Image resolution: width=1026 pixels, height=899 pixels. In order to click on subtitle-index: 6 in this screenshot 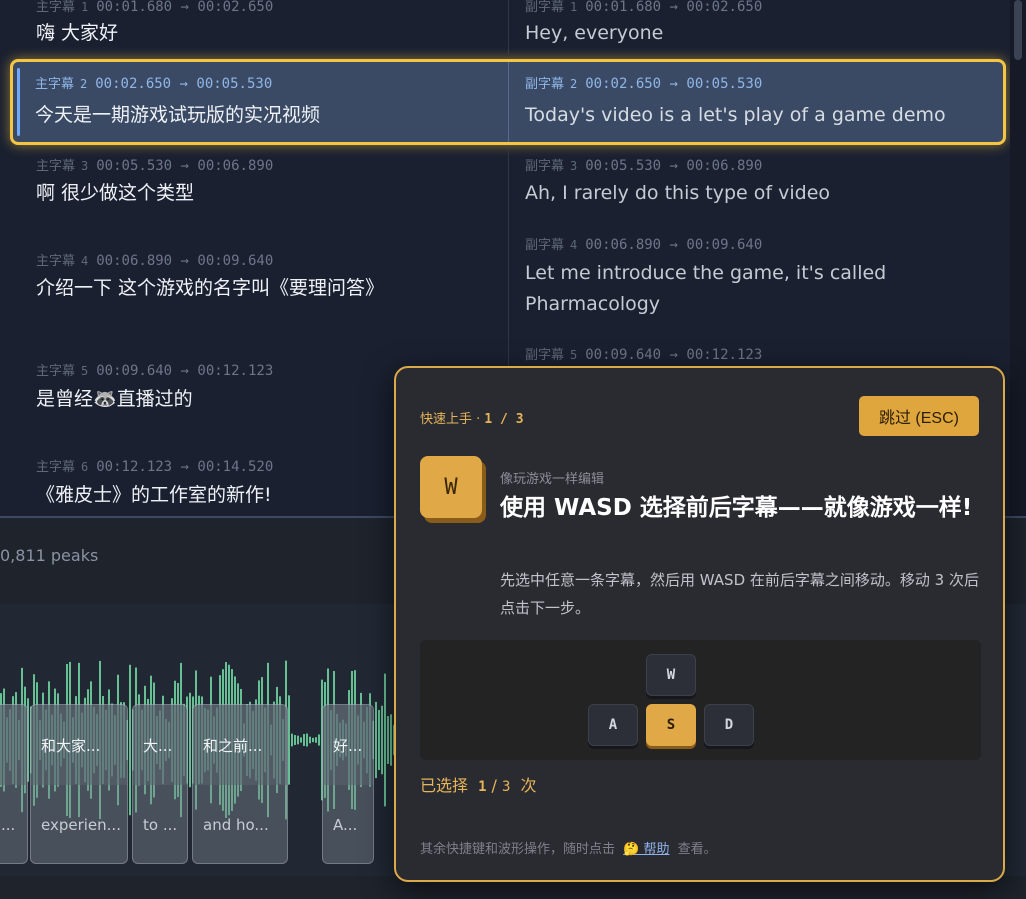, I will do `click(85, 467)`.